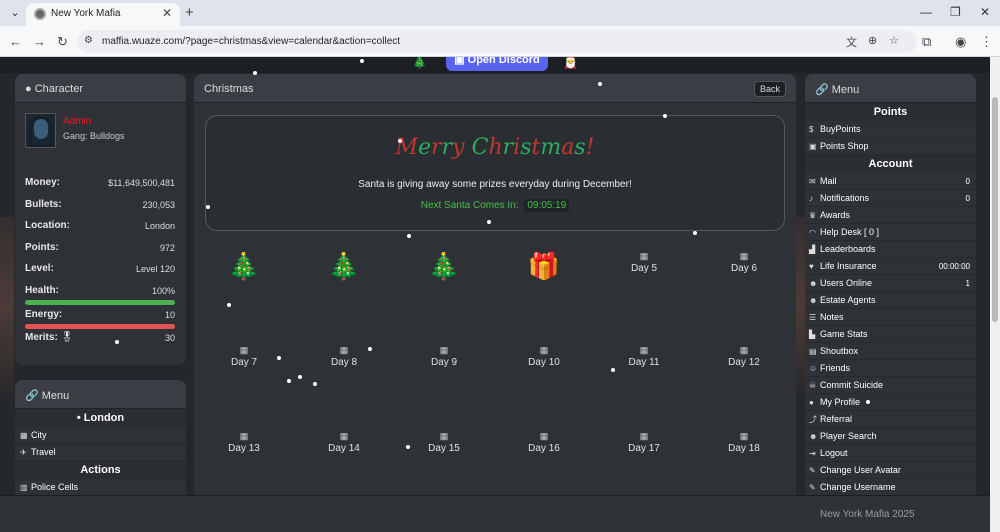 This screenshot has width=1000, height=532. I want to click on zoom-icon: ⊕, so click(872, 40).